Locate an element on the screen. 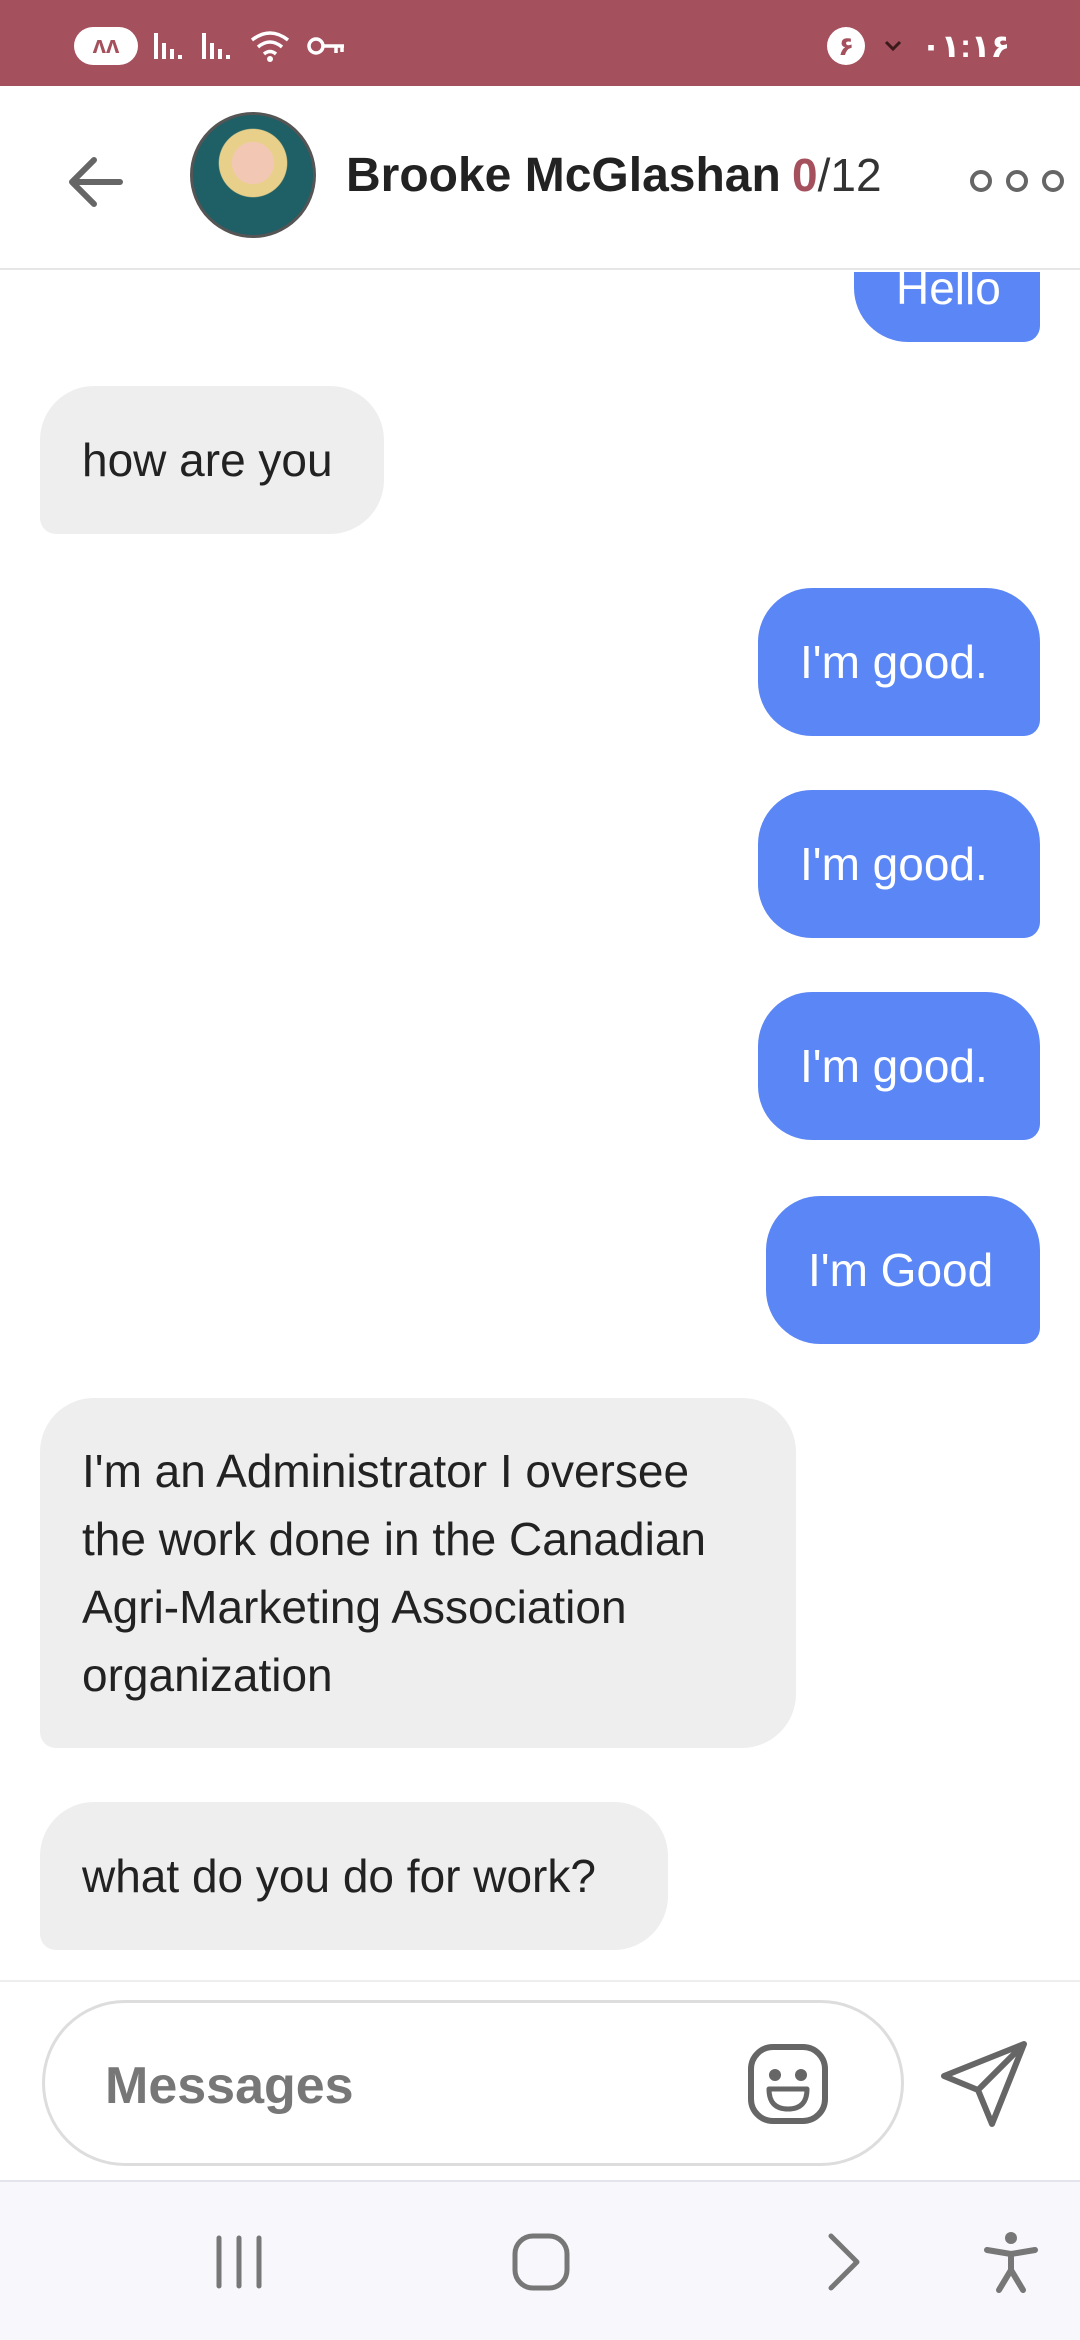  back-button is located at coordinates (96, 182).